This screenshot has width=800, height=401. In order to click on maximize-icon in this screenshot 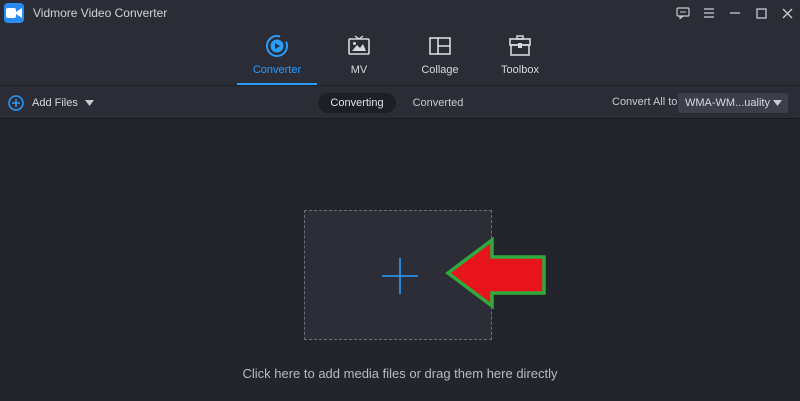, I will do `click(761, 13)`.